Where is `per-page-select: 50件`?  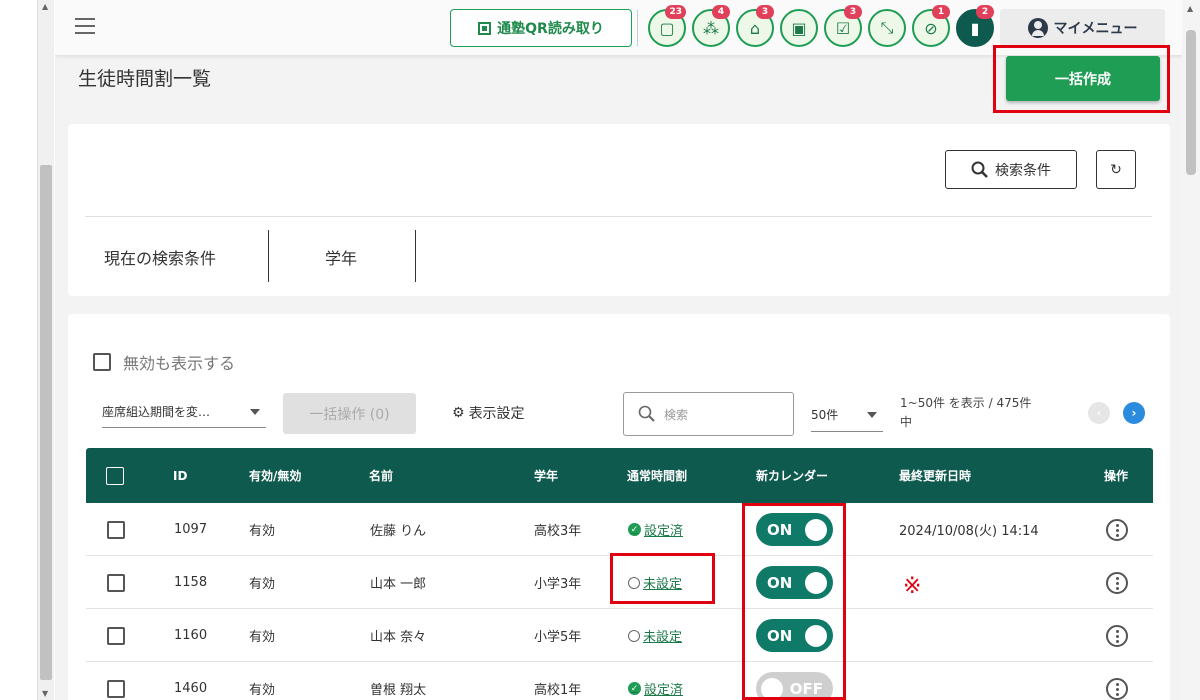 per-page-select: 50件 is located at coordinates (847, 415).